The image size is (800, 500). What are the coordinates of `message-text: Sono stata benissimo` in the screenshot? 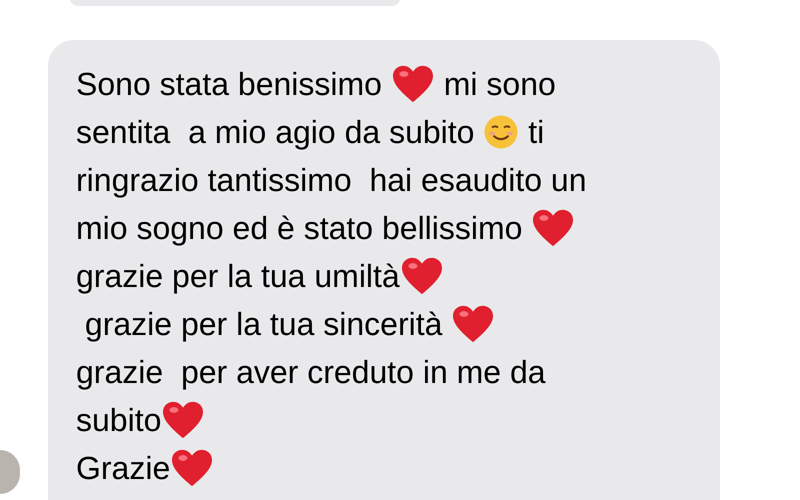 It's located at (229, 84).